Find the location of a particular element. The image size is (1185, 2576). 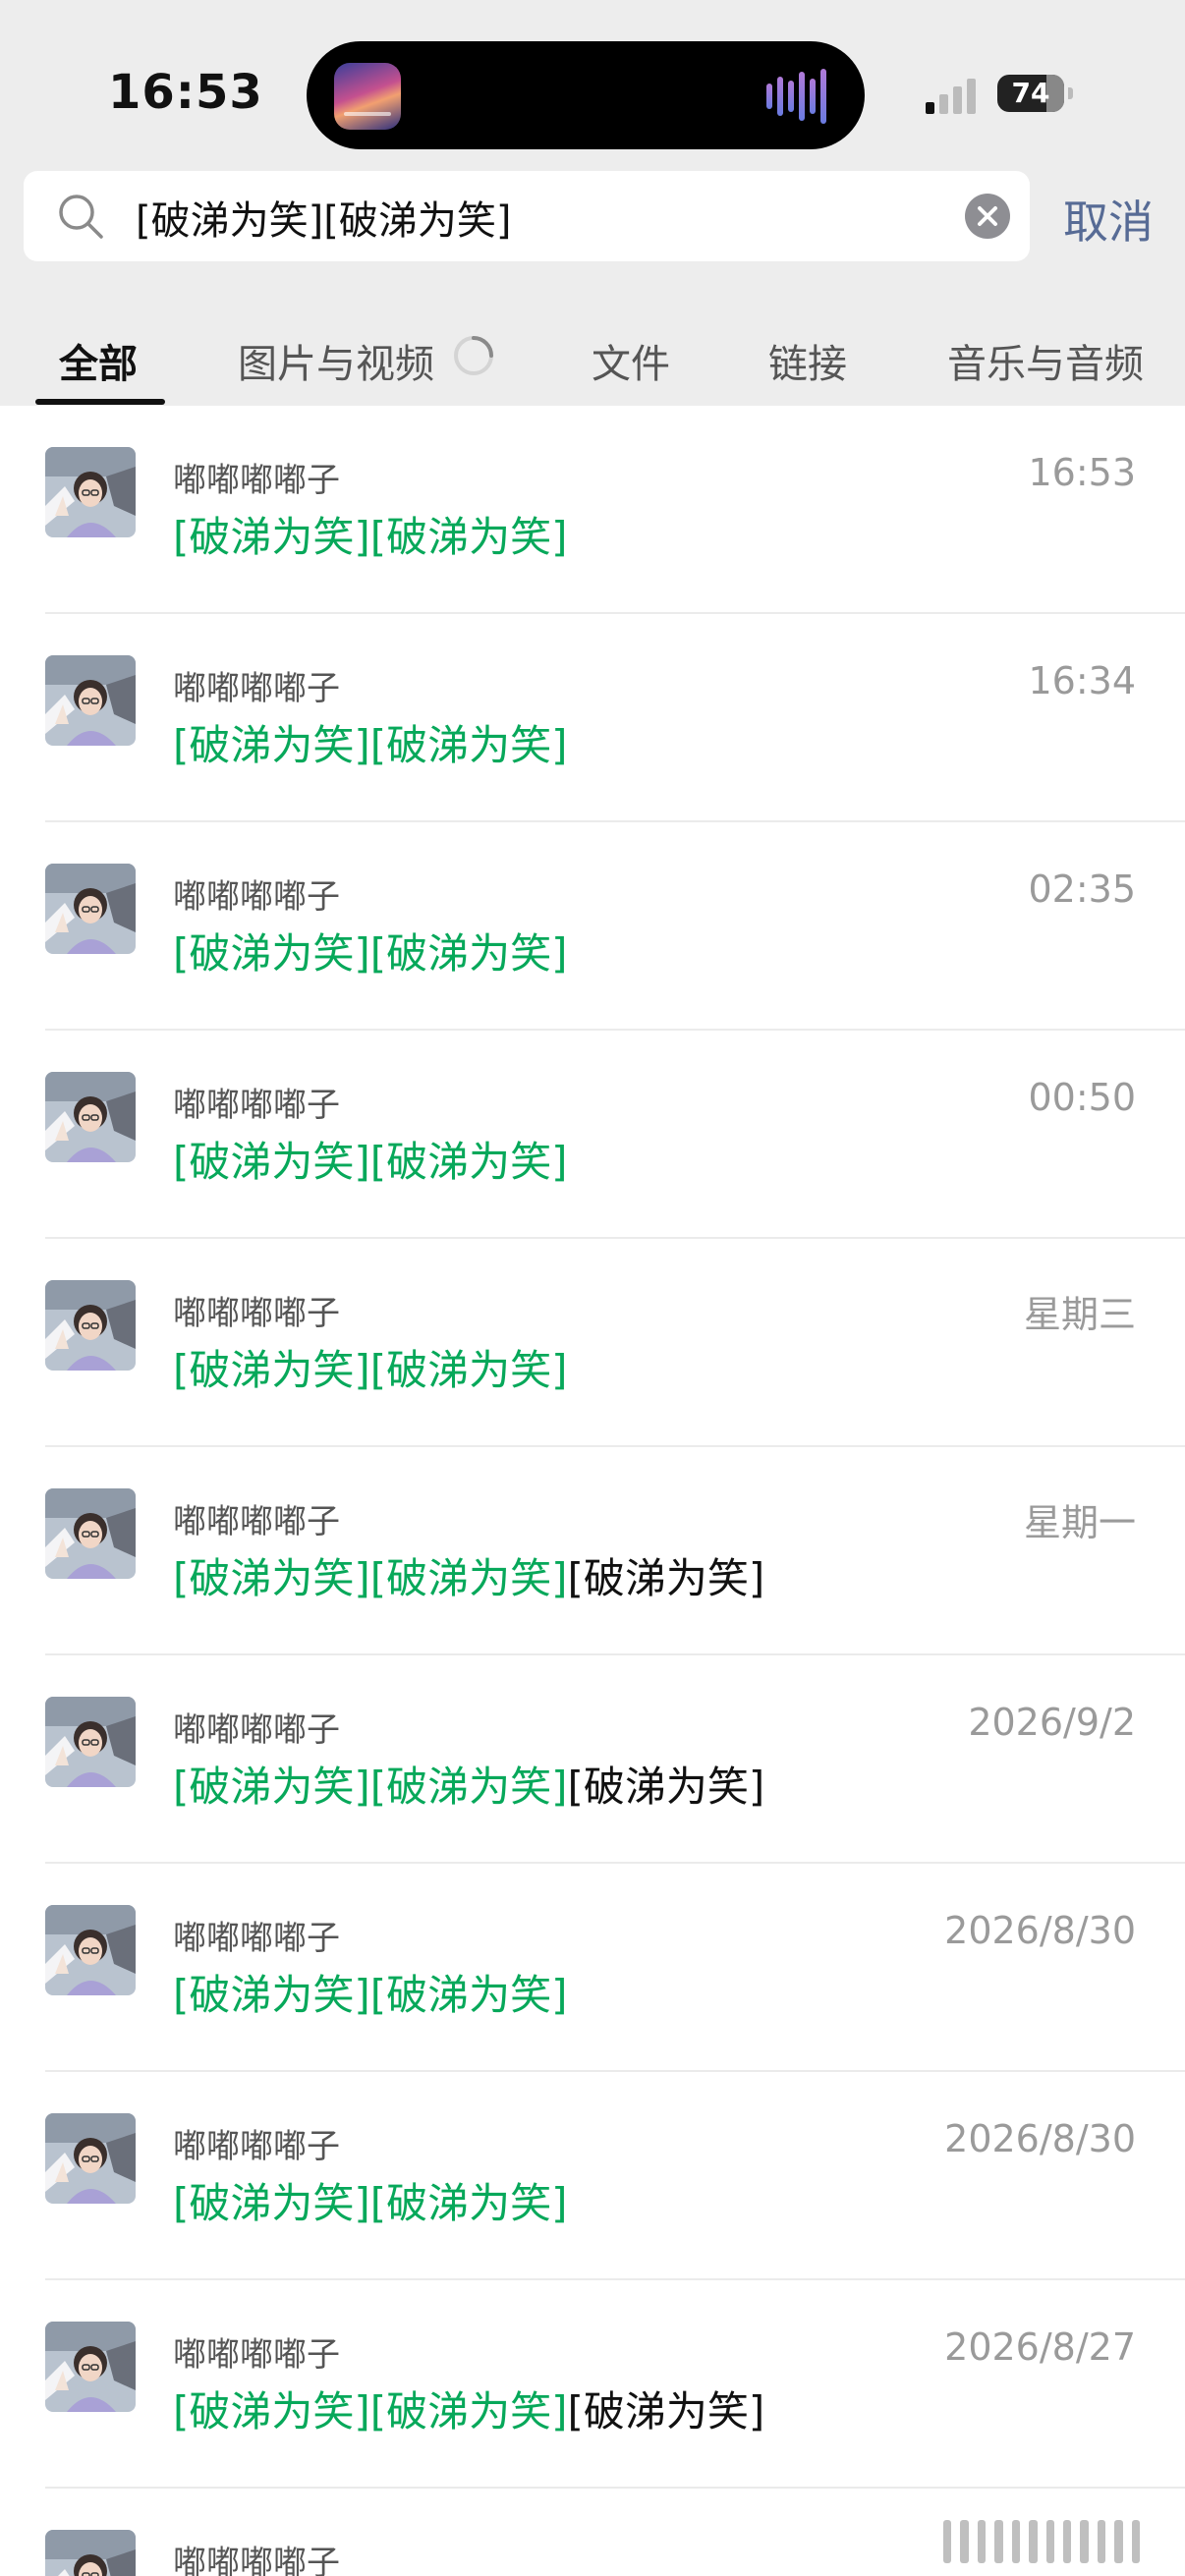

tab-files: 文件 is located at coordinates (631, 360).